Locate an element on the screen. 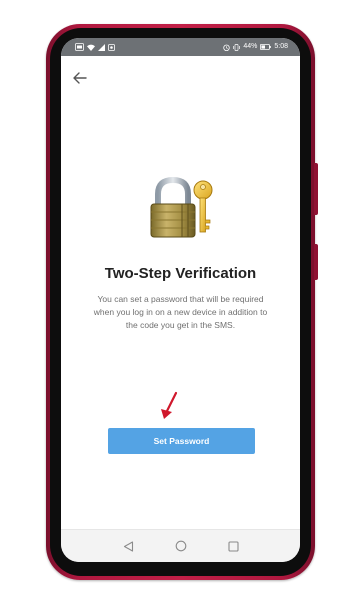 The width and height of the screenshot is (362, 600). nav-recents-button is located at coordinates (233, 546).